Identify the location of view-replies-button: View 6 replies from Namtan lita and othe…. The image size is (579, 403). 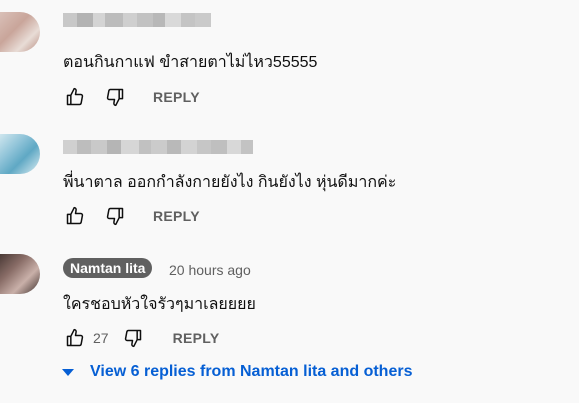
(237, 372).